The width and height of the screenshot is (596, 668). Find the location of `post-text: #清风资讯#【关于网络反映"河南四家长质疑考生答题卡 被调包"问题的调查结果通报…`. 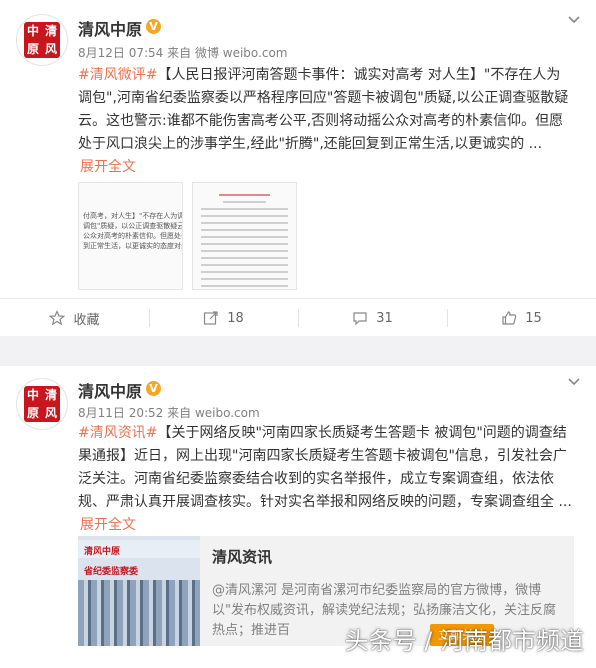

post-text: #清风资讯#【关于网络反映"河南四家长质疑考生答题卡 被调包"问题的调查结果通报… is located at coordinates (326, 468).